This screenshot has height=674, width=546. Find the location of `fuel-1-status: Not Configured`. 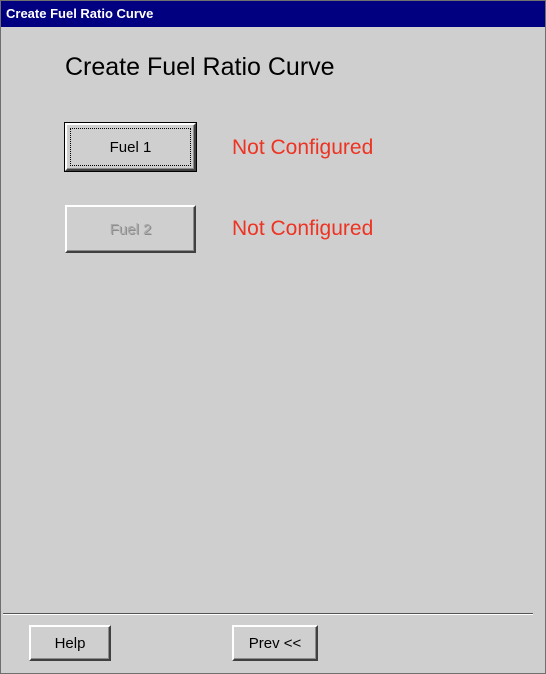

fuel-1-status: Not Configured is located at coordinates (303, 147).